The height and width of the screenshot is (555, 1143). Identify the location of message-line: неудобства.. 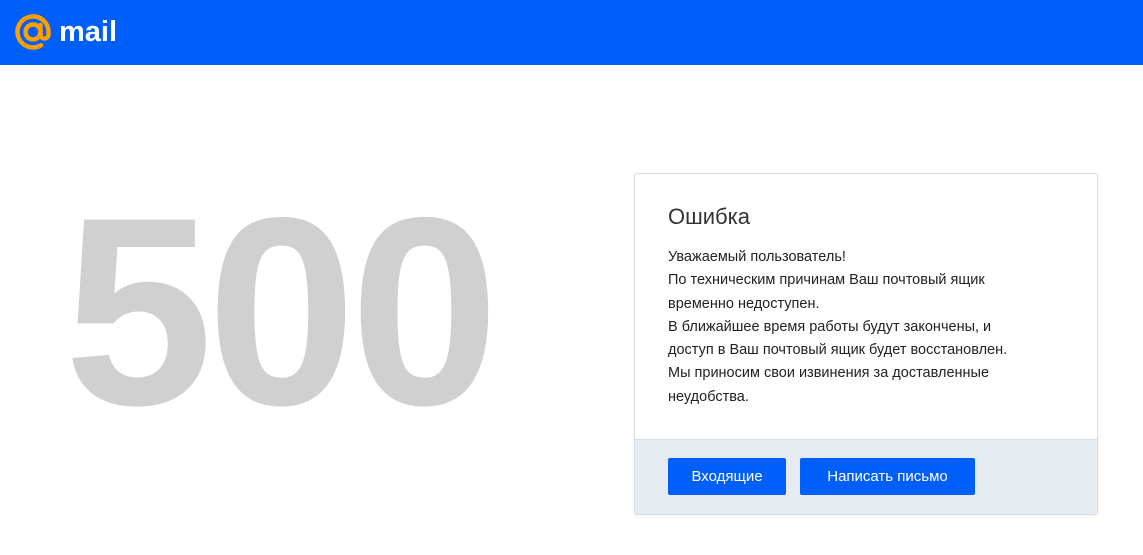
(708, 396).